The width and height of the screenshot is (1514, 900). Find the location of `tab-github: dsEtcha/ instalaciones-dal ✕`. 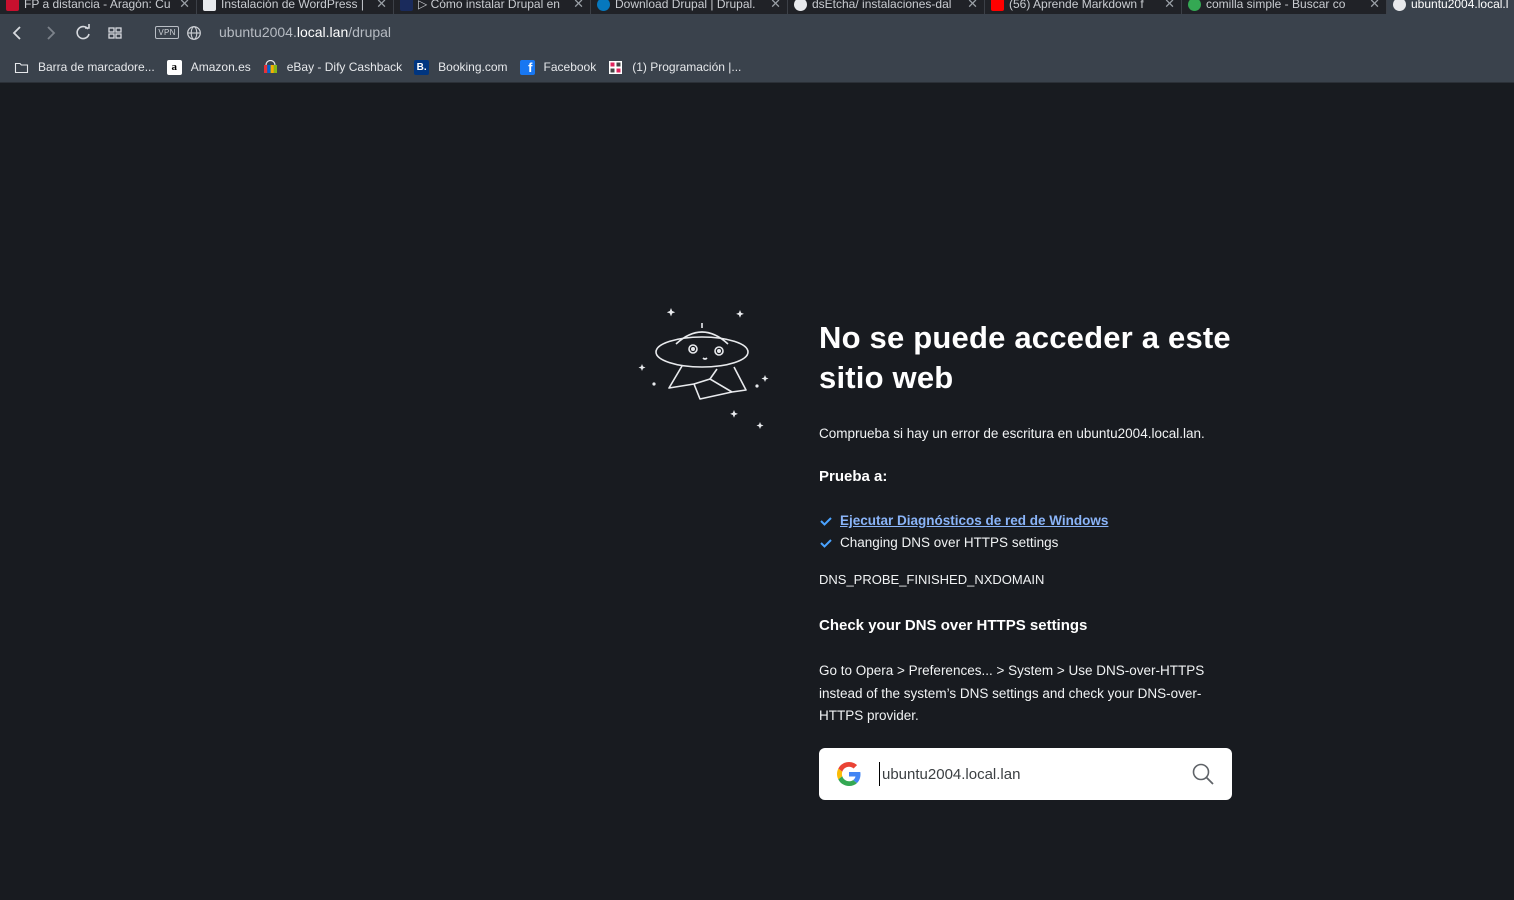

tab-github: dsEtcha/ instalaciones-dal ✕ is located at coordinates (886, 7).